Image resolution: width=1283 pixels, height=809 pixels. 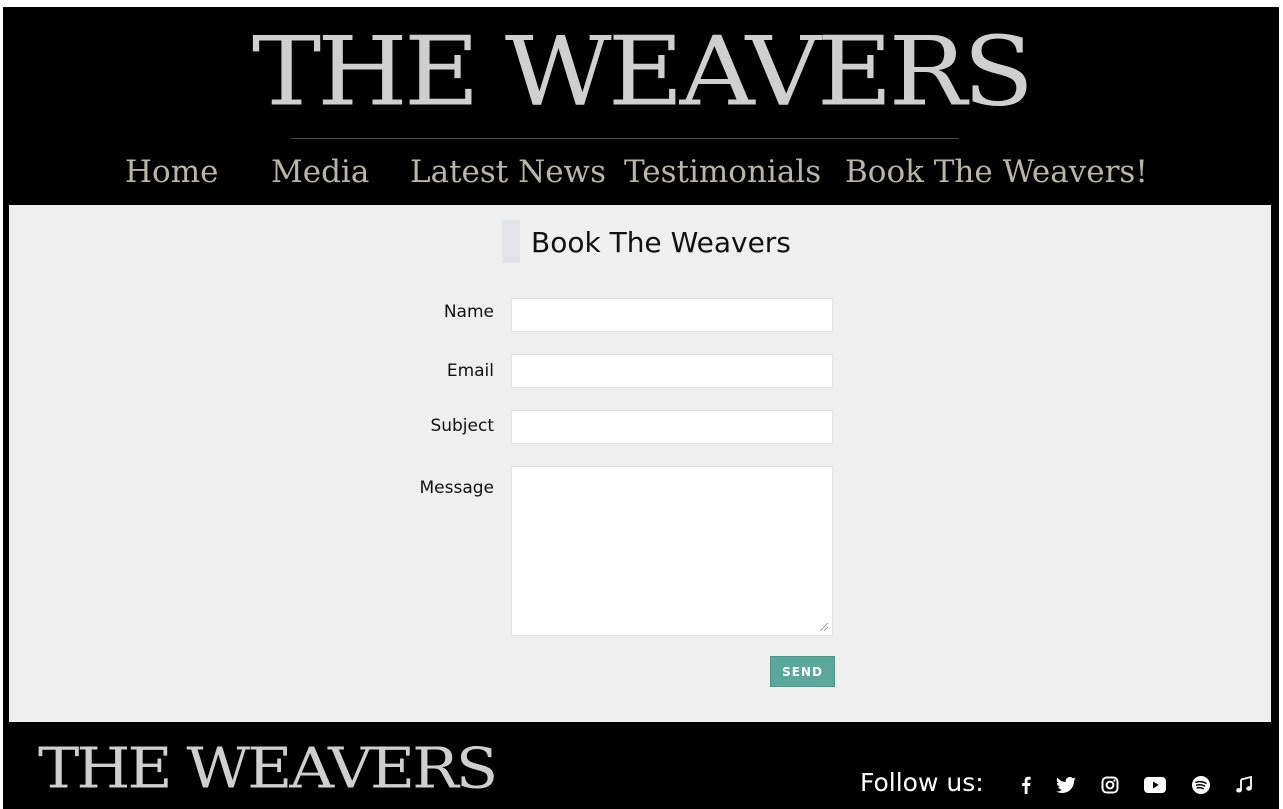 What do you see at coordinates (456, 488) in the screenshot?
I see `message-label: Message` at bounding box center [456, 488].